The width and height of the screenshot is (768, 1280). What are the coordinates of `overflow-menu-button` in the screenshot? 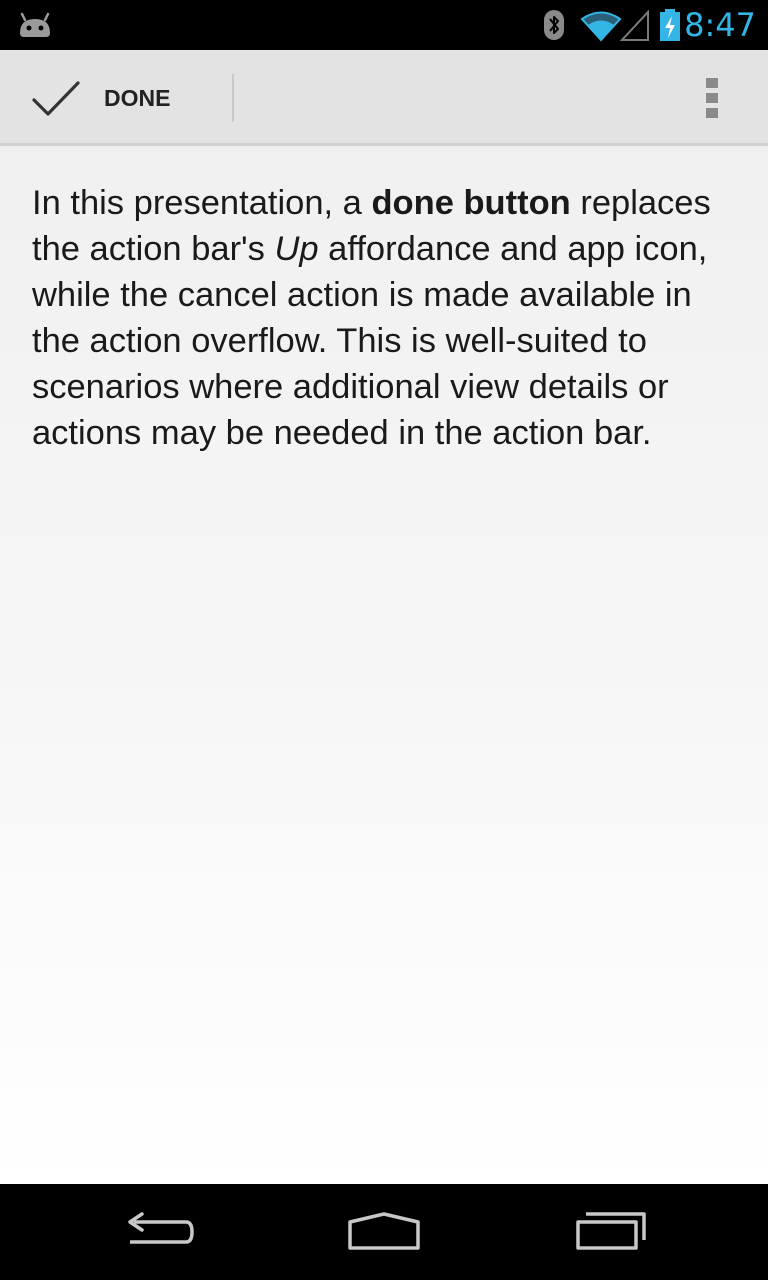 It's located at (712, 96).